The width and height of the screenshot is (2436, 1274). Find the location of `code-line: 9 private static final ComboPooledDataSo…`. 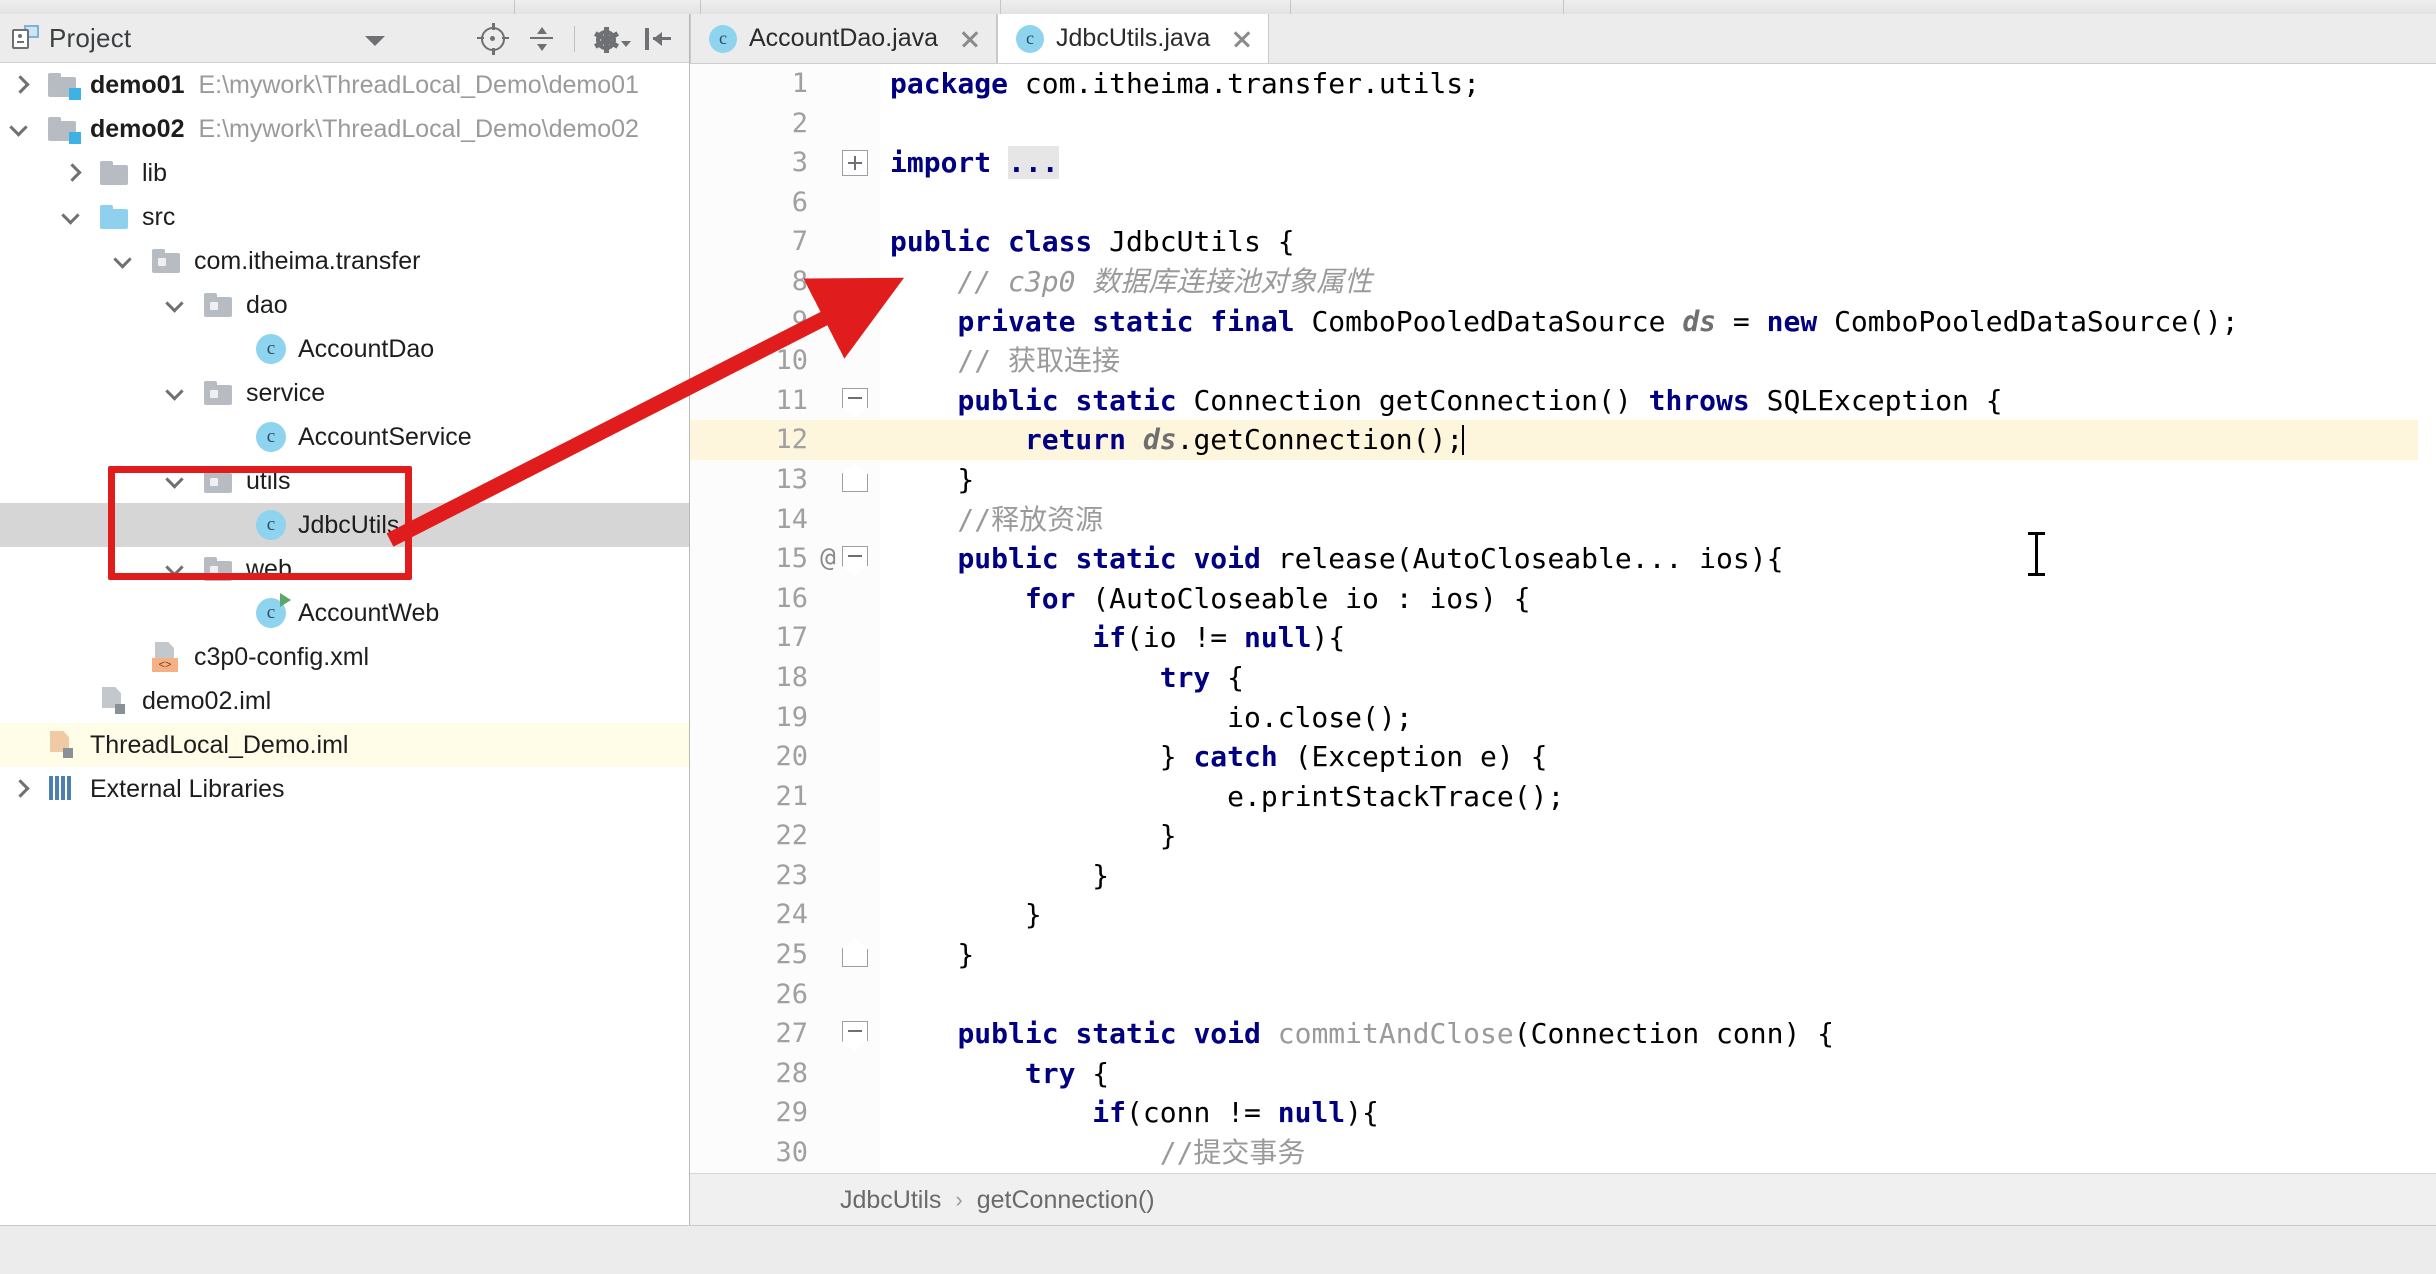

code-line: 9 private static final ComboPooledDataSo… is located at coordinates (1563, 322).